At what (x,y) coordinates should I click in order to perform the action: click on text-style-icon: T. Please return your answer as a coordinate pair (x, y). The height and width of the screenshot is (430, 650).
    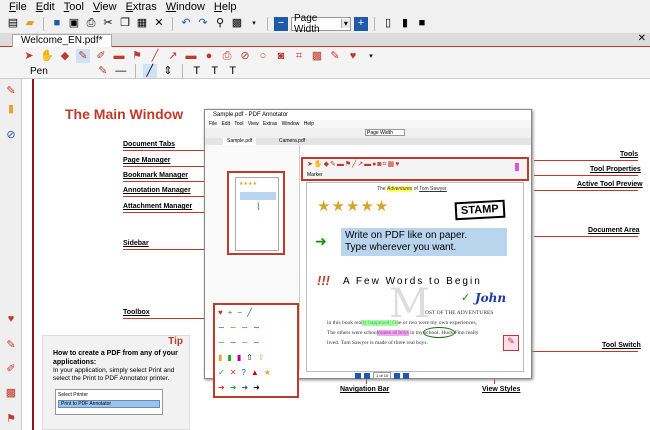
    Looking at the image, I should click on (233, 71).